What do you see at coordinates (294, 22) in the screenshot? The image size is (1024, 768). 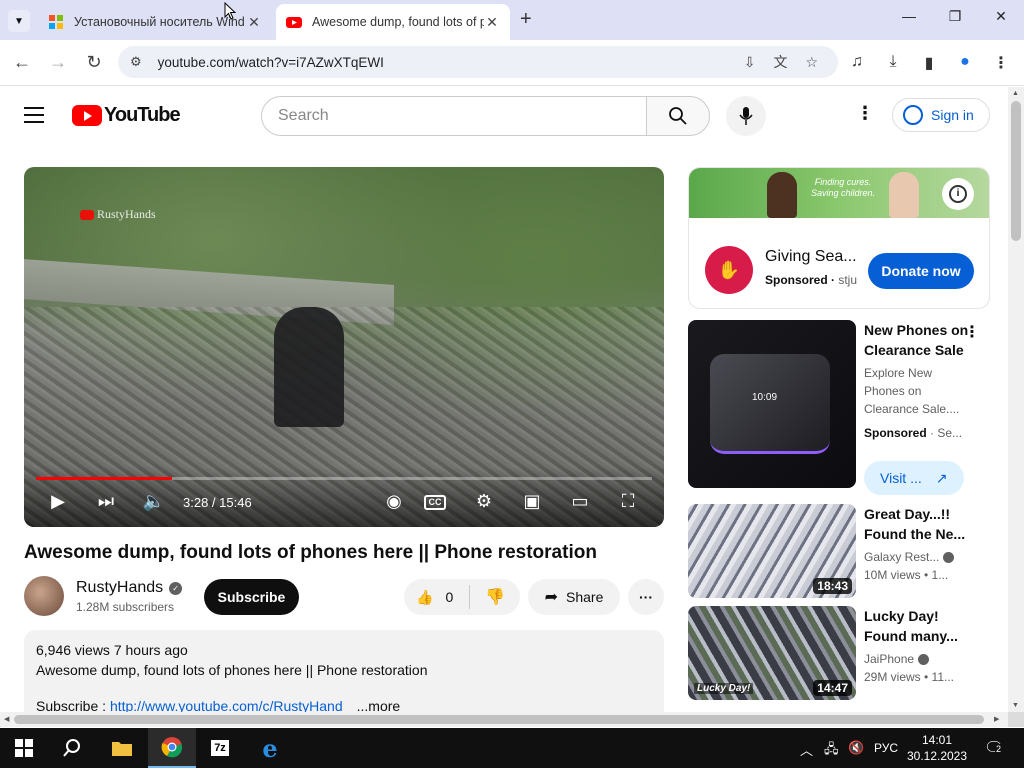 I see `youtube-favicon-icon` at bounding box center [294, 22].